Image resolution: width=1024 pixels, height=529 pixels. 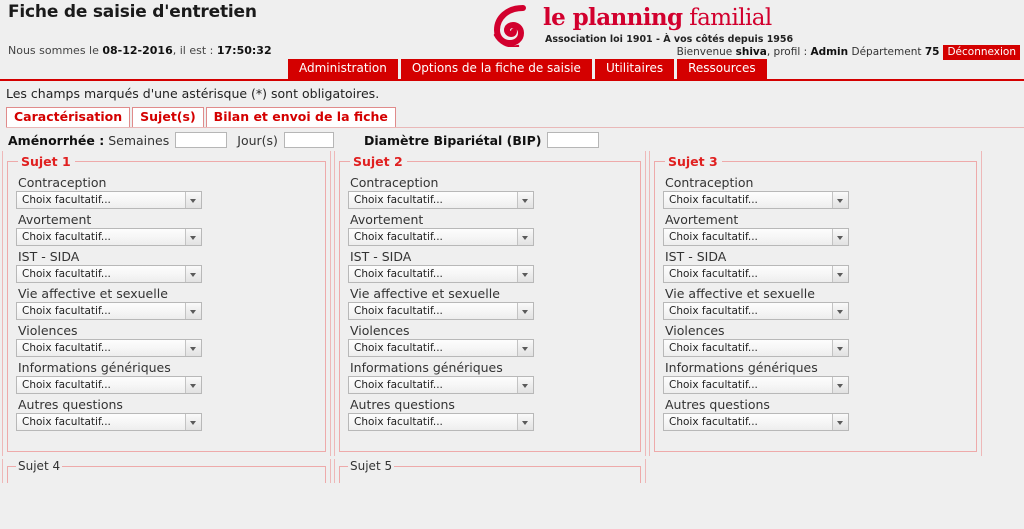 I want to click on amenorrhee-label: Aménorrhée :, so click(x=56, y=140).